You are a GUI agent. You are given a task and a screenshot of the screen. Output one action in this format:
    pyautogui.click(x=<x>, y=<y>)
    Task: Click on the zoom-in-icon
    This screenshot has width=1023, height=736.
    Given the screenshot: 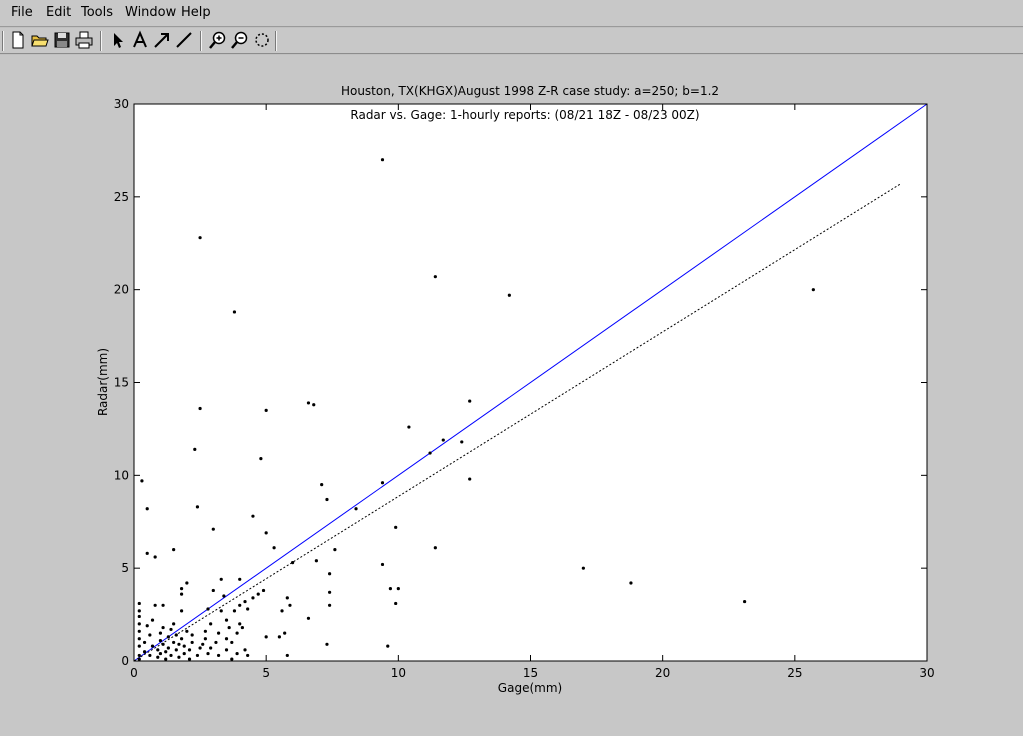 What is the action you would take?
    pyautogui.click(x=218, y=40)
    